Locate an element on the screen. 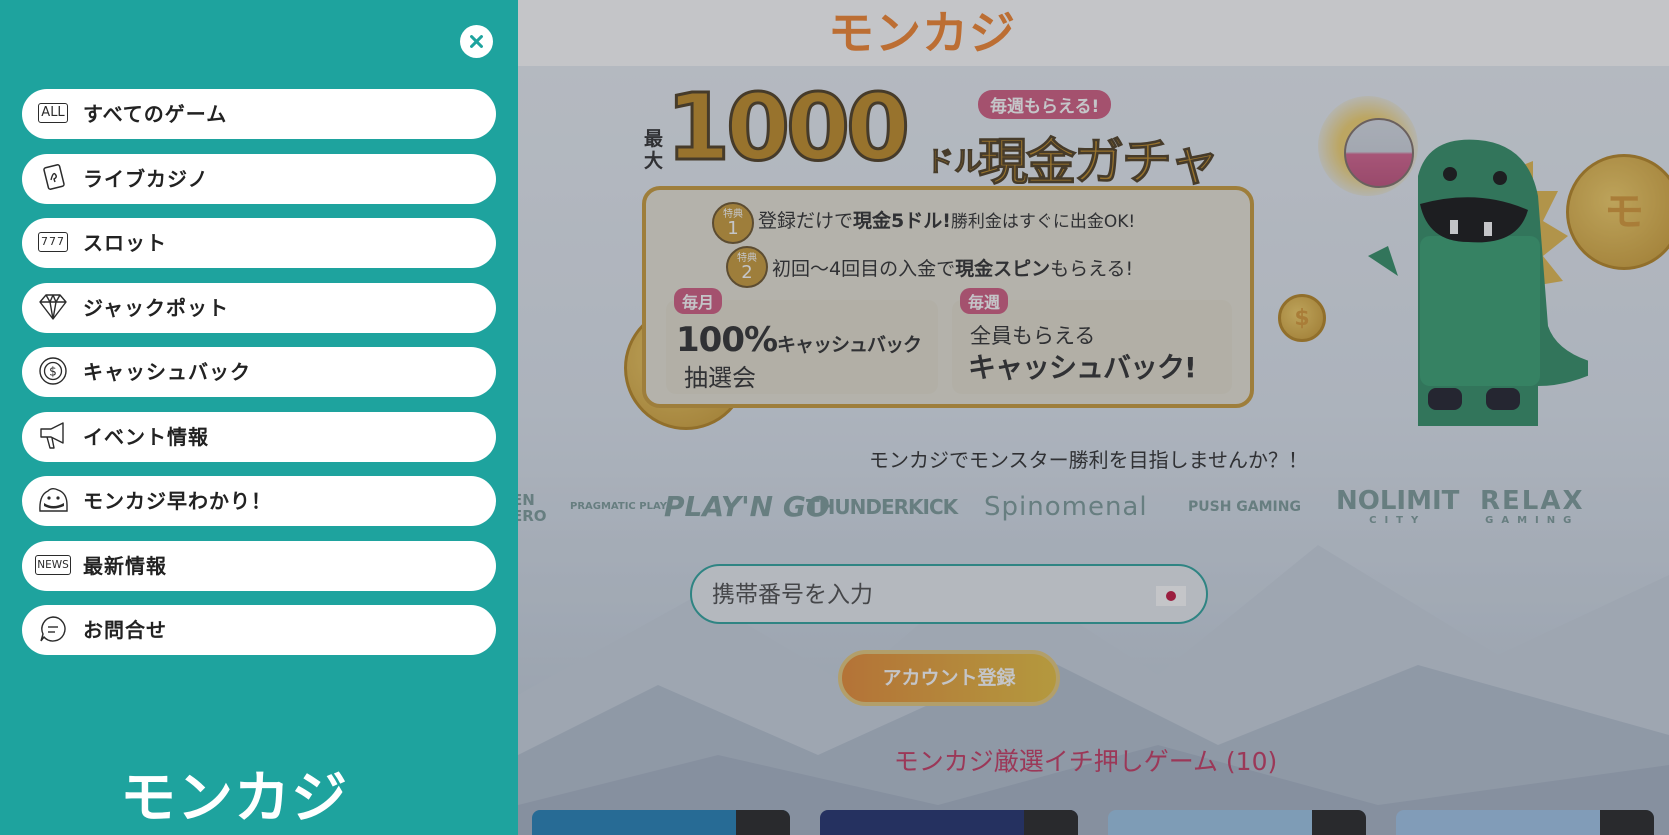 This screenshot has width=1669, height=835. menu-item-label: すべてのゲーム is located at coordinates (155, 114).